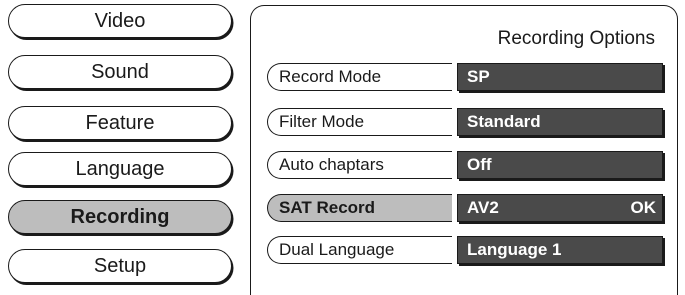  I want to click on option-value-dual-language: Language 1, so click(560, 250).